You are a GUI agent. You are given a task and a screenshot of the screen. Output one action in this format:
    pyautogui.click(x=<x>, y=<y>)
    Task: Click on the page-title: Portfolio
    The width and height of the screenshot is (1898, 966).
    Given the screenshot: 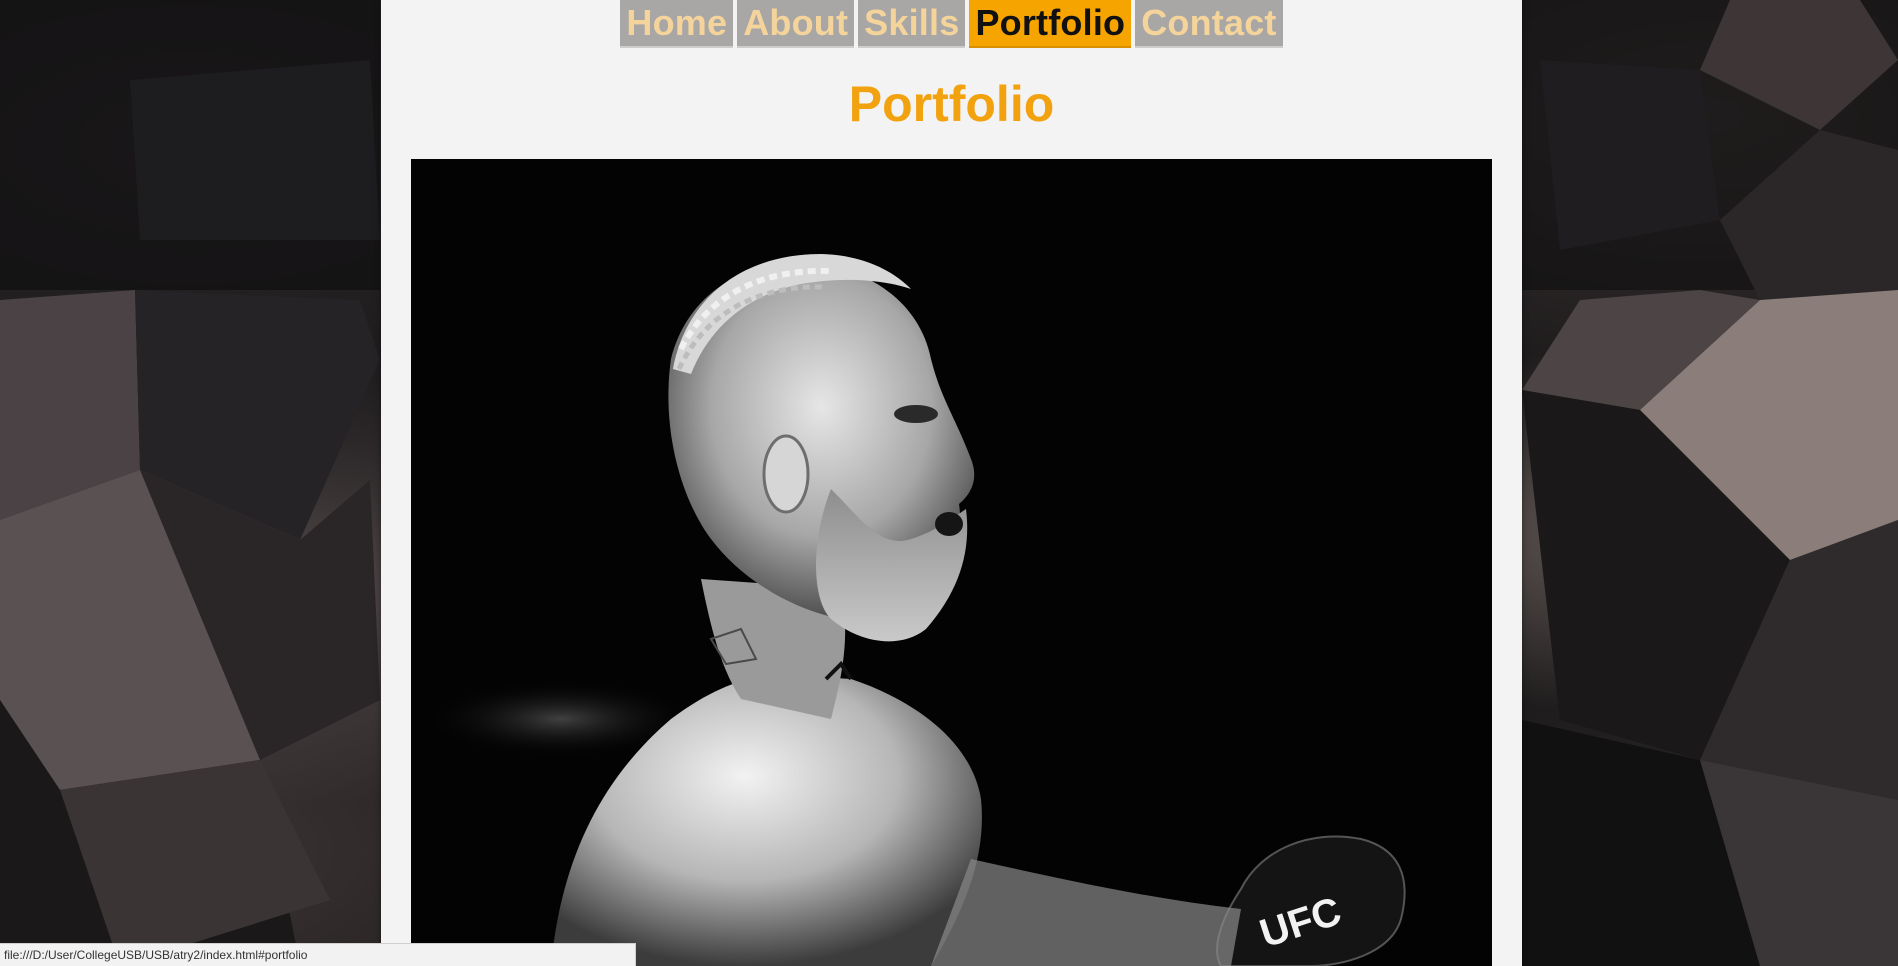 What is the action you would take?
    pyautogui.click(x=951, y=104)
    